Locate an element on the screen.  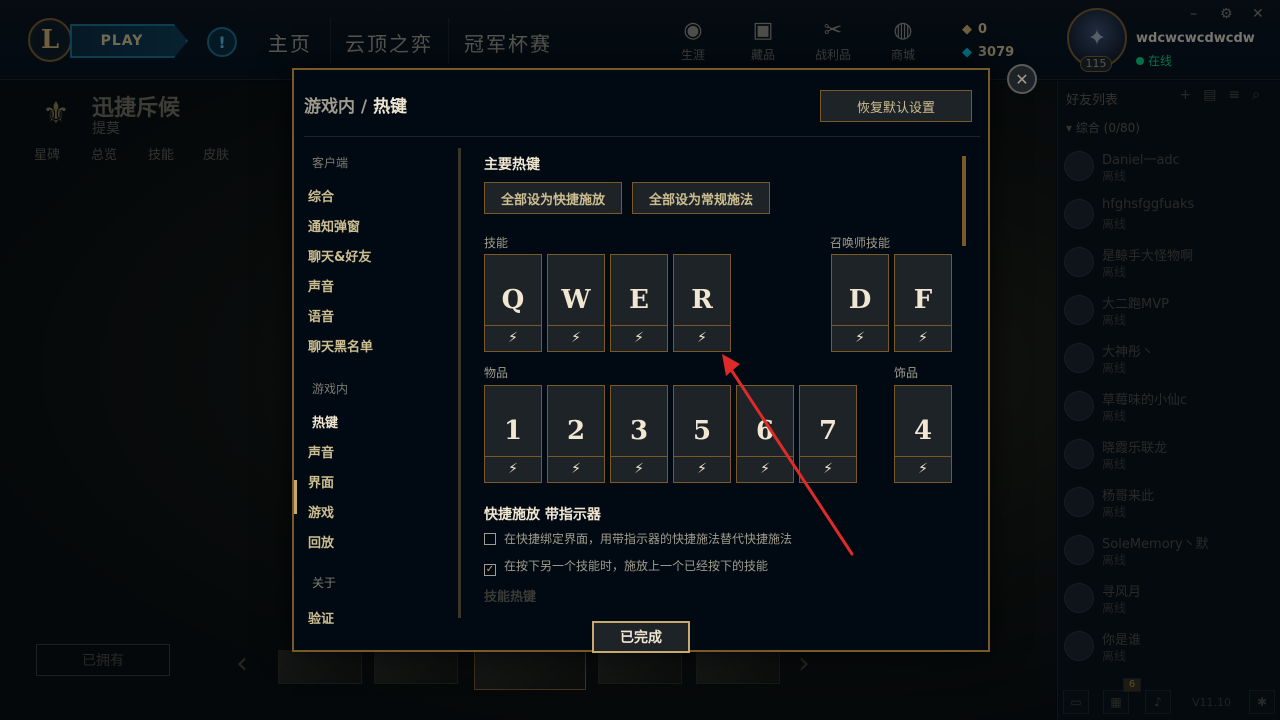
done-button: 已完成 is located at coordinates (641, 637).